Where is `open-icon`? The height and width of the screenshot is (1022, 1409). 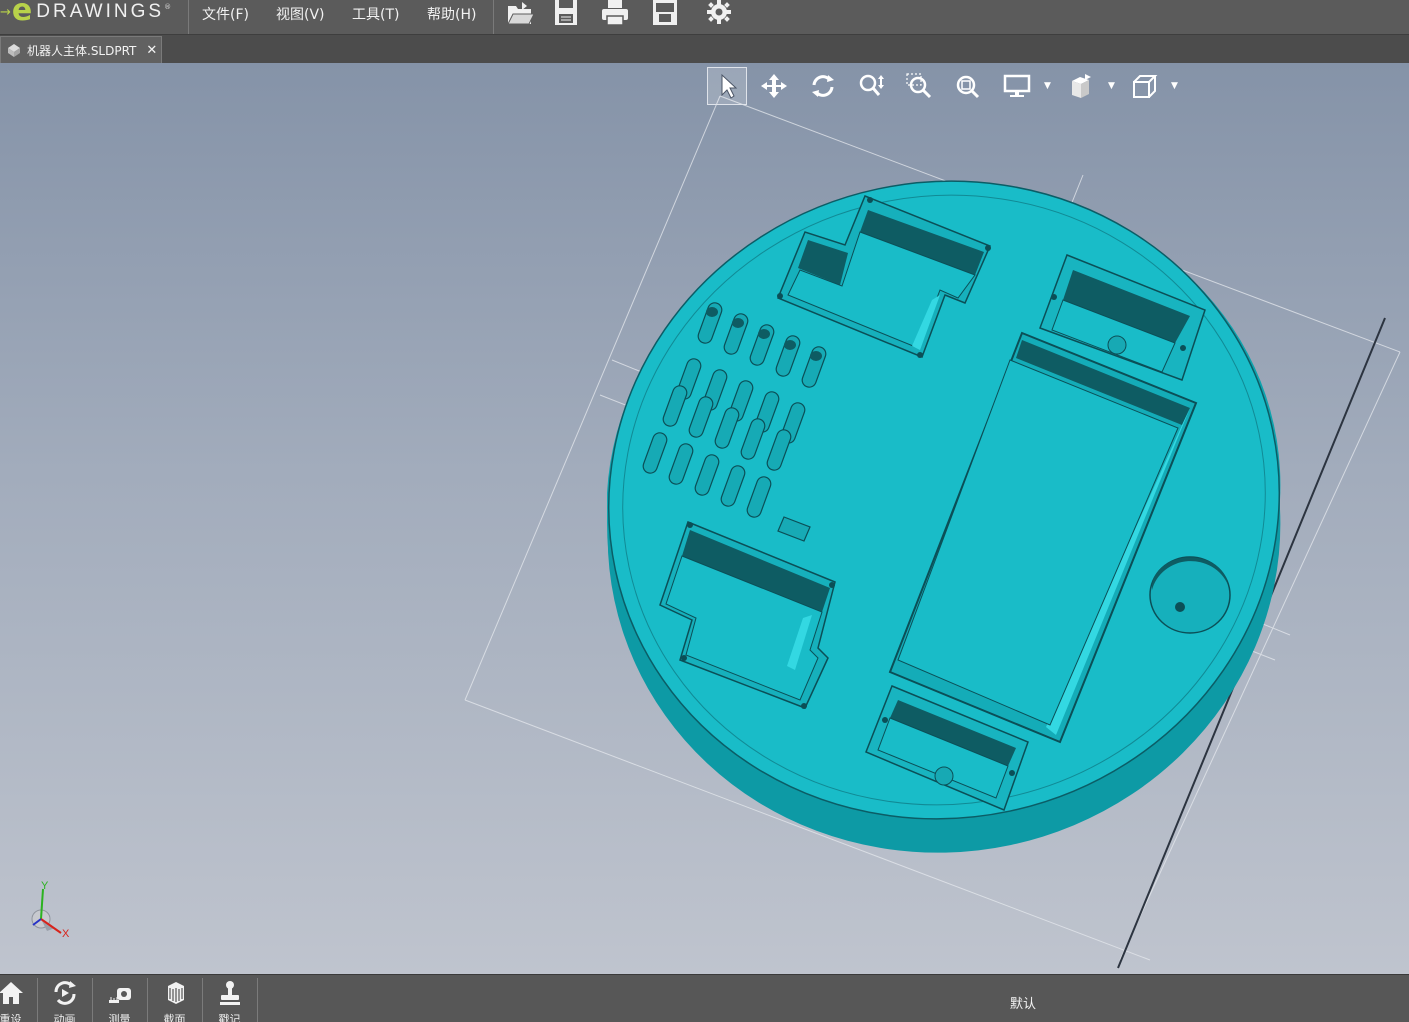 open-icon is located at coordinates (520, 13).